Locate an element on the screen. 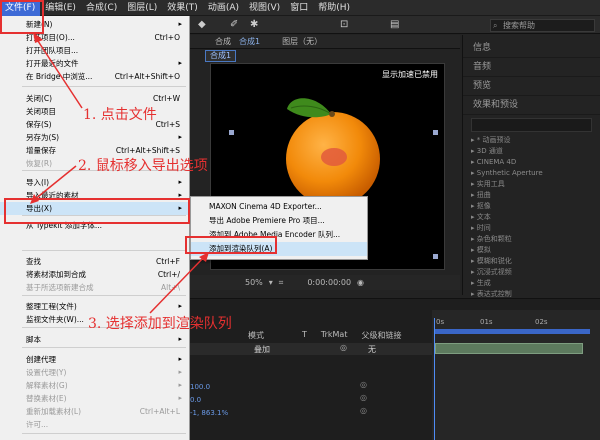 This screenshot has height=440, width=600. time-ruler: 0s 01s 02s is located at coordinates (516, 323).